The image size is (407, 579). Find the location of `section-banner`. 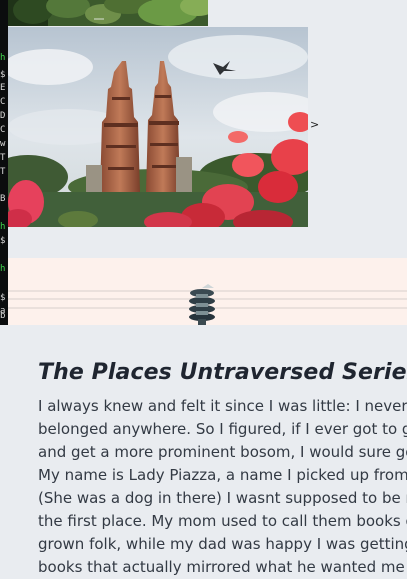

section-banner is located at coordinates (207, 291).